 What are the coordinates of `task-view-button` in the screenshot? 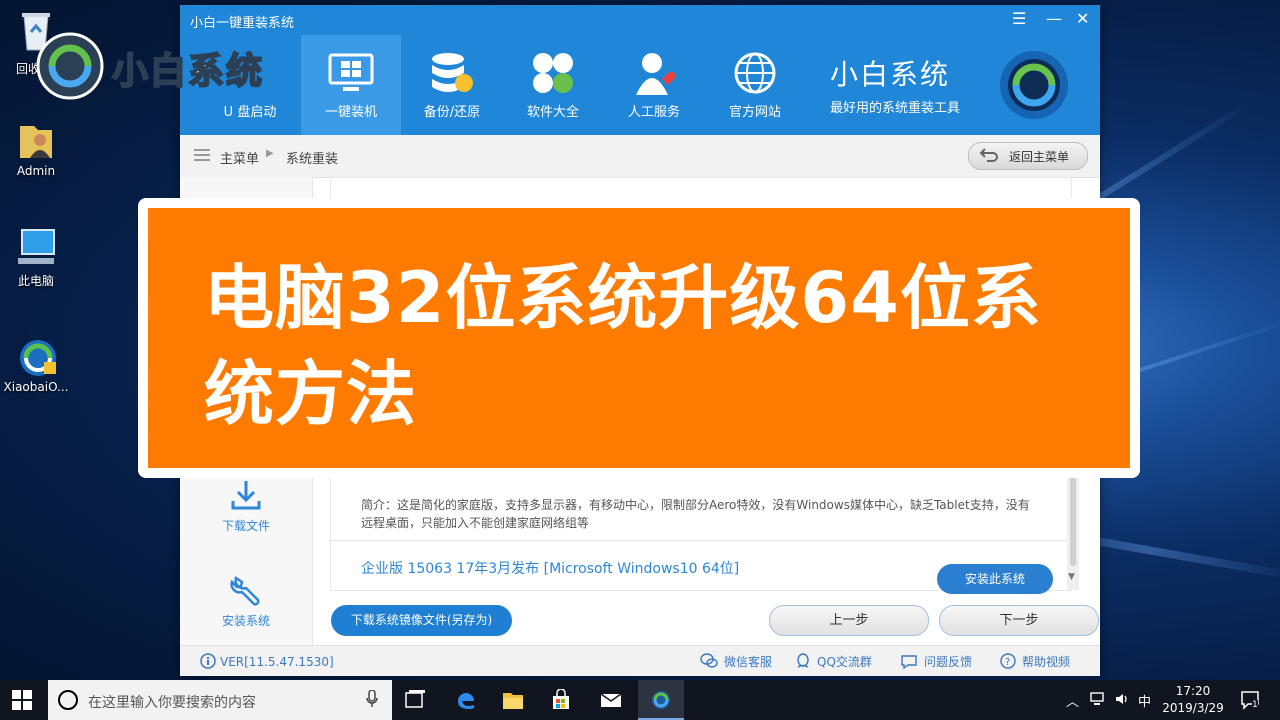 It's located at (415, 700).